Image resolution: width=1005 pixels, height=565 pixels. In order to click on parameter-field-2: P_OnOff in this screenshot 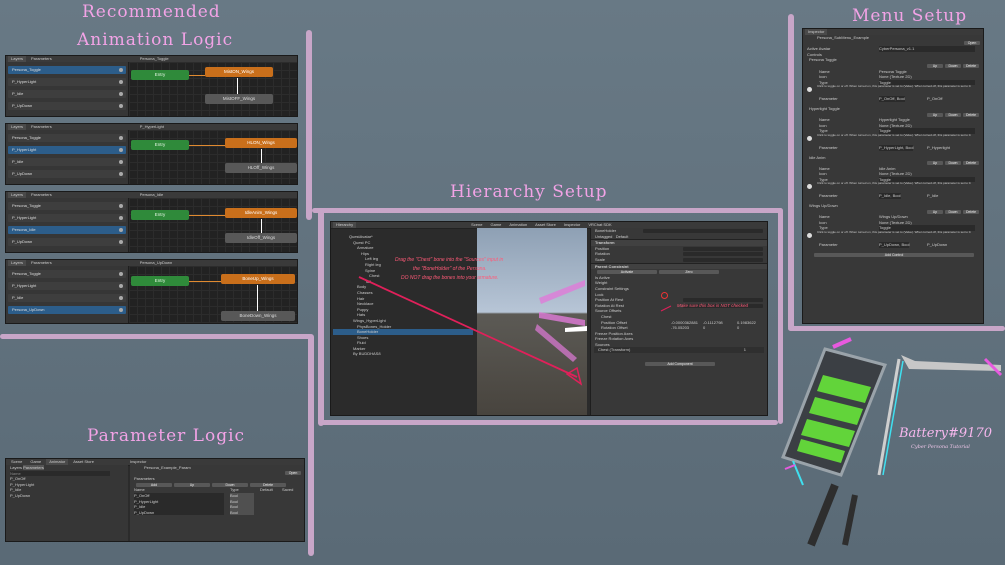, I will do `click(935, 99)`.